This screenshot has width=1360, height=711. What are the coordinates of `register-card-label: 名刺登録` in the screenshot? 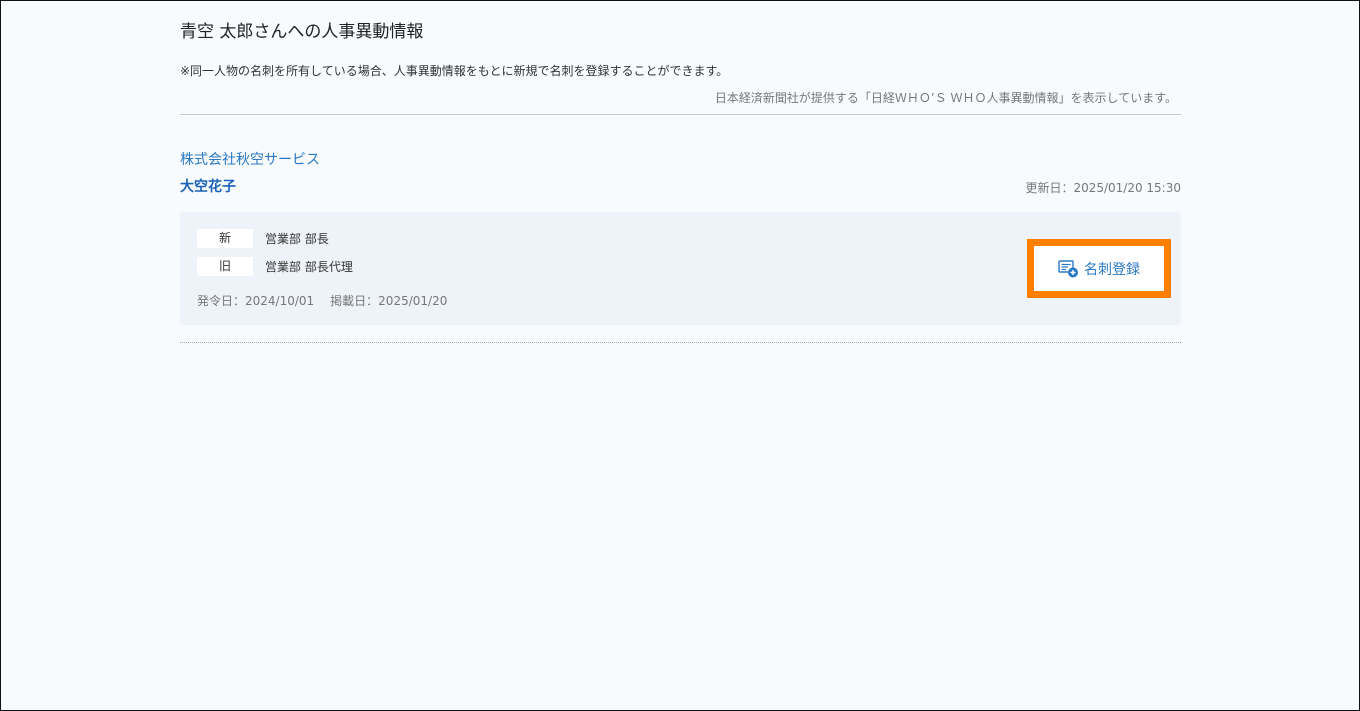 It's located at (1112, 269).